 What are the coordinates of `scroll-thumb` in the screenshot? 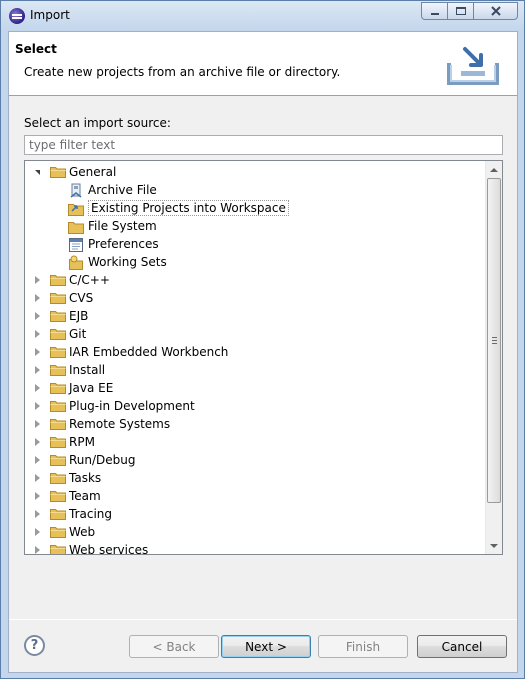 It's located at (494, 340).